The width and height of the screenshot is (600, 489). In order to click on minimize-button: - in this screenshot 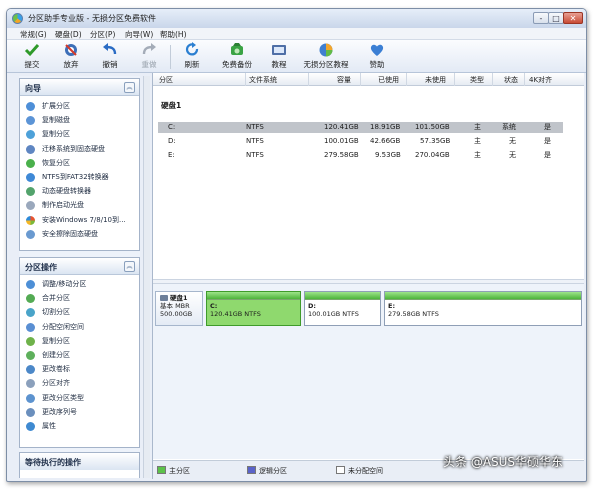, I will do `click(541, 18)`.